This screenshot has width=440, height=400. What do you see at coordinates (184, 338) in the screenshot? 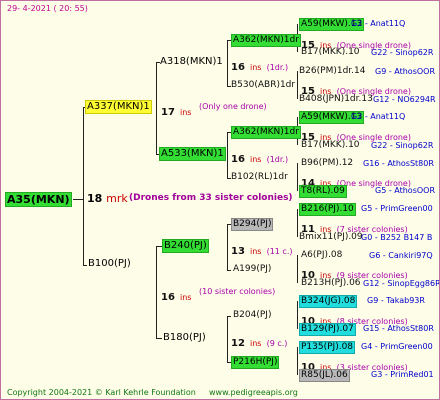
I see `gen2-b180-label: B180(PJ)` at bounding box center [184, 338].